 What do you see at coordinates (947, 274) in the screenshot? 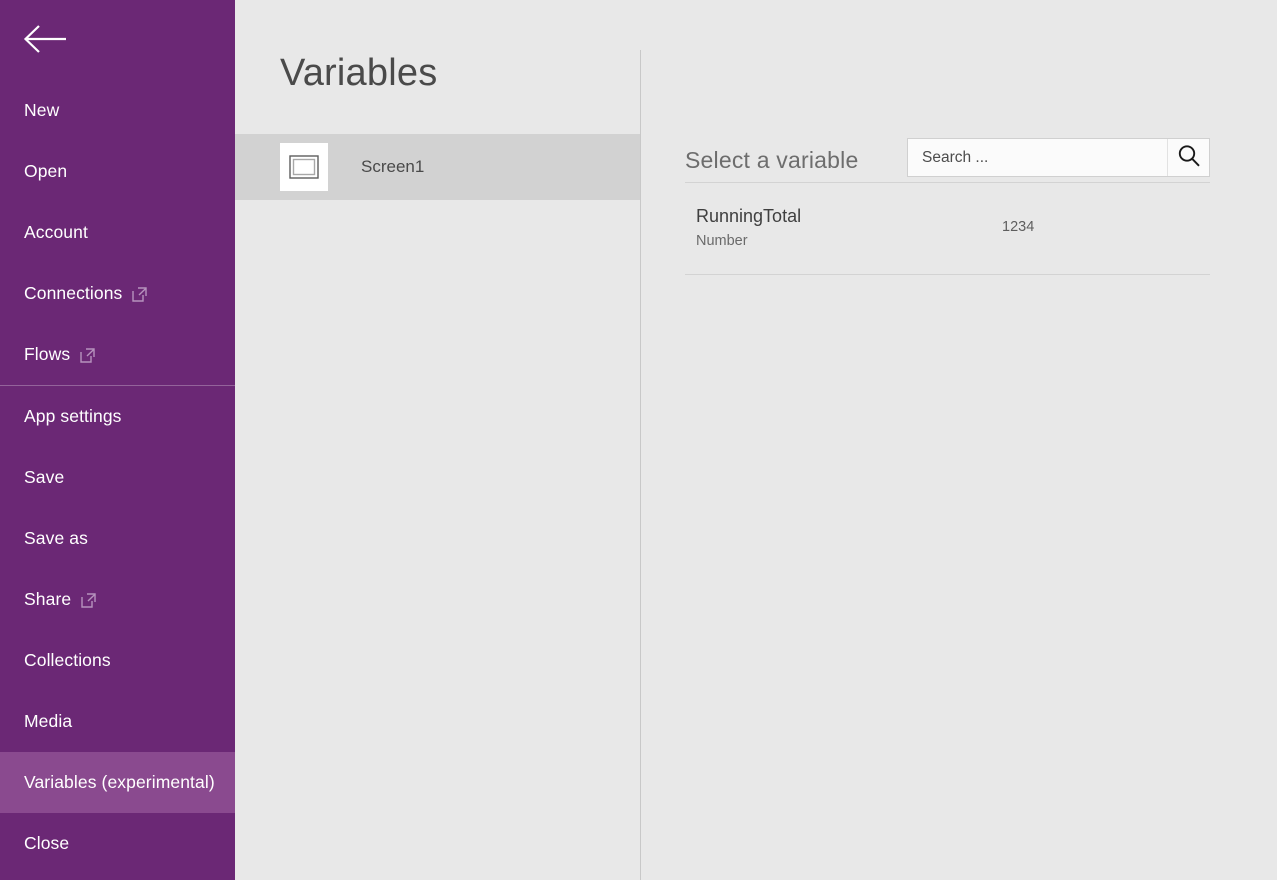
I see `variable-row-bottom-rule` at bounding box center [947, 274].